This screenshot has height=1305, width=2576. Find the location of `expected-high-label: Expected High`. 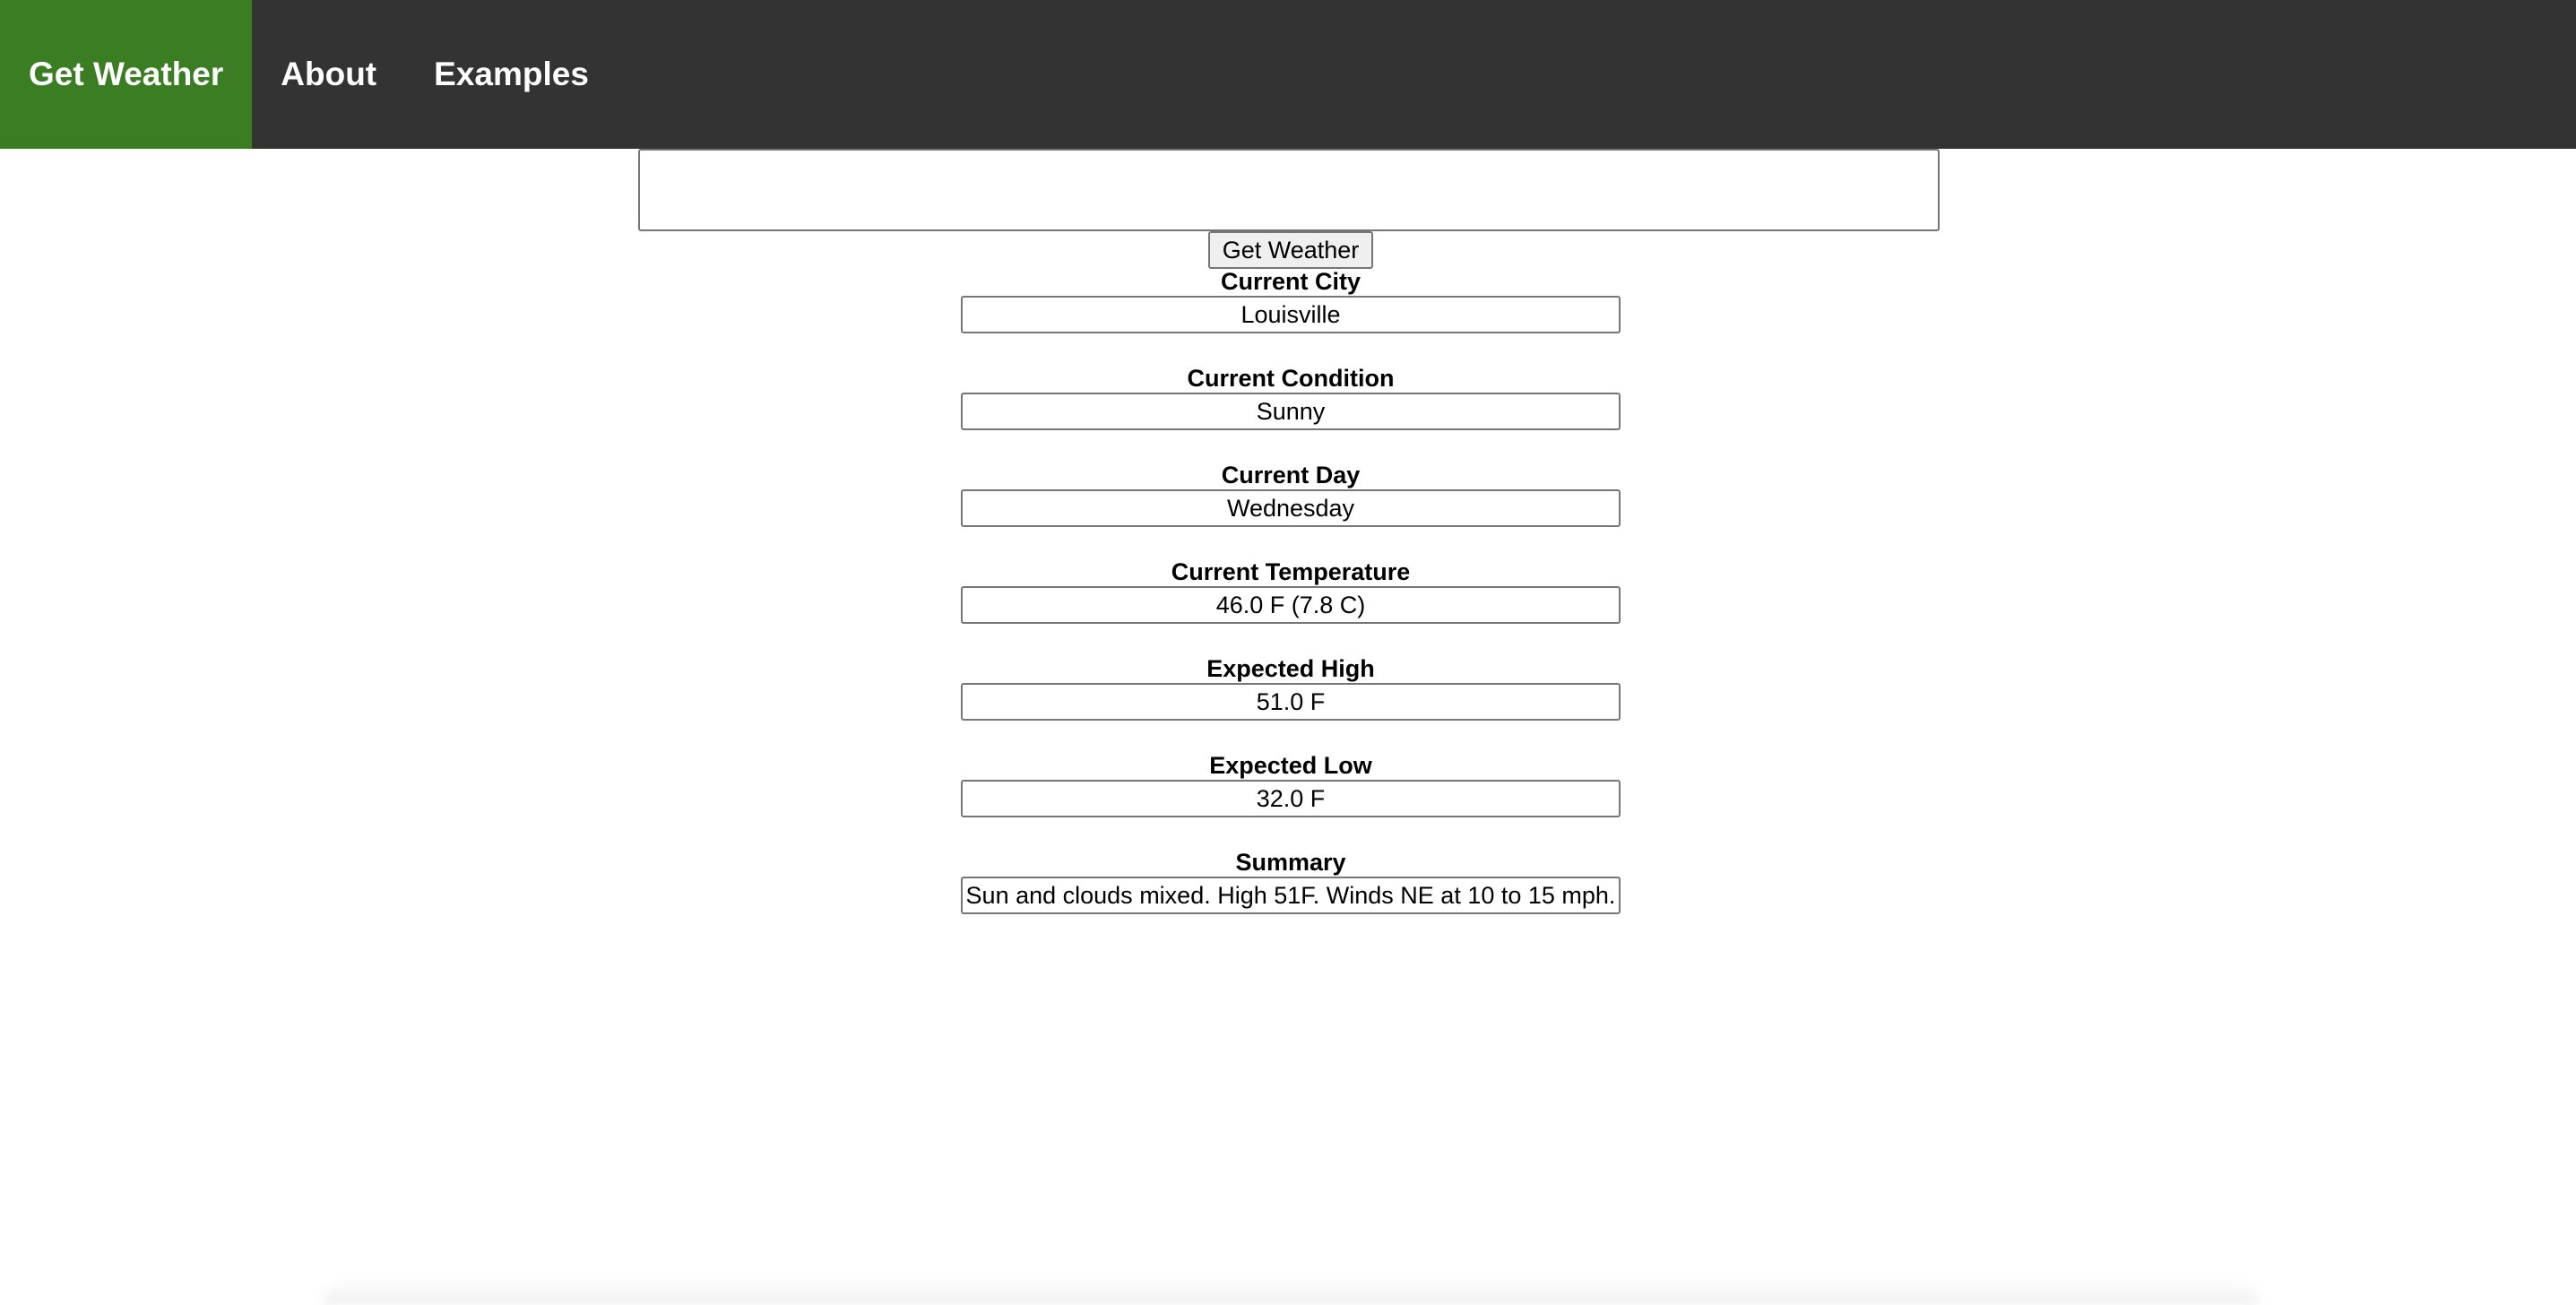

expected-high-label: Expected High is located at coordinates (1290, 668).